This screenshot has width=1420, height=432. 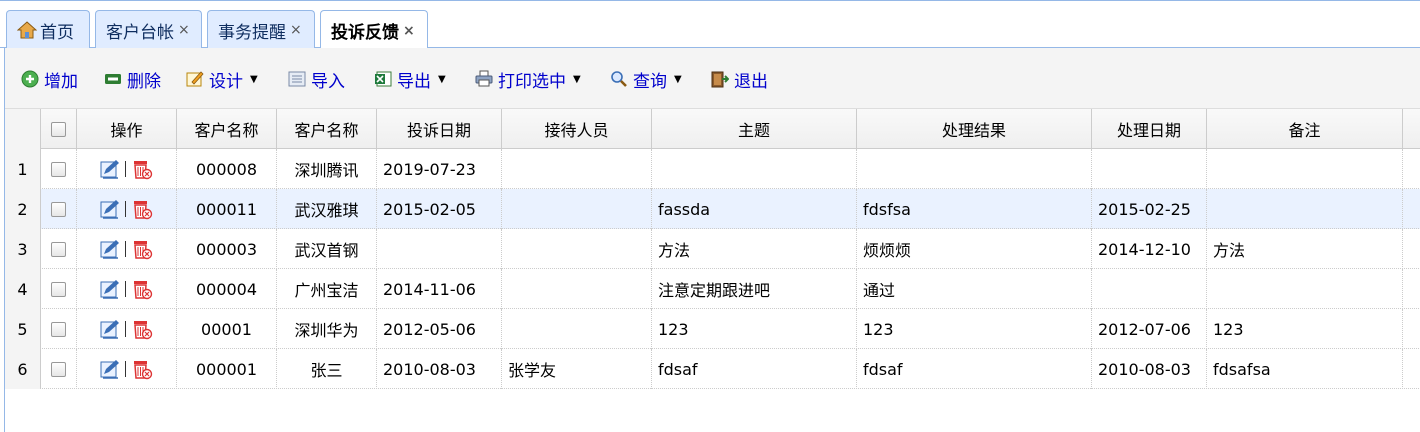 I want to click on complaint-date-cell: 2019-07-23, so click(x=439, y=169).